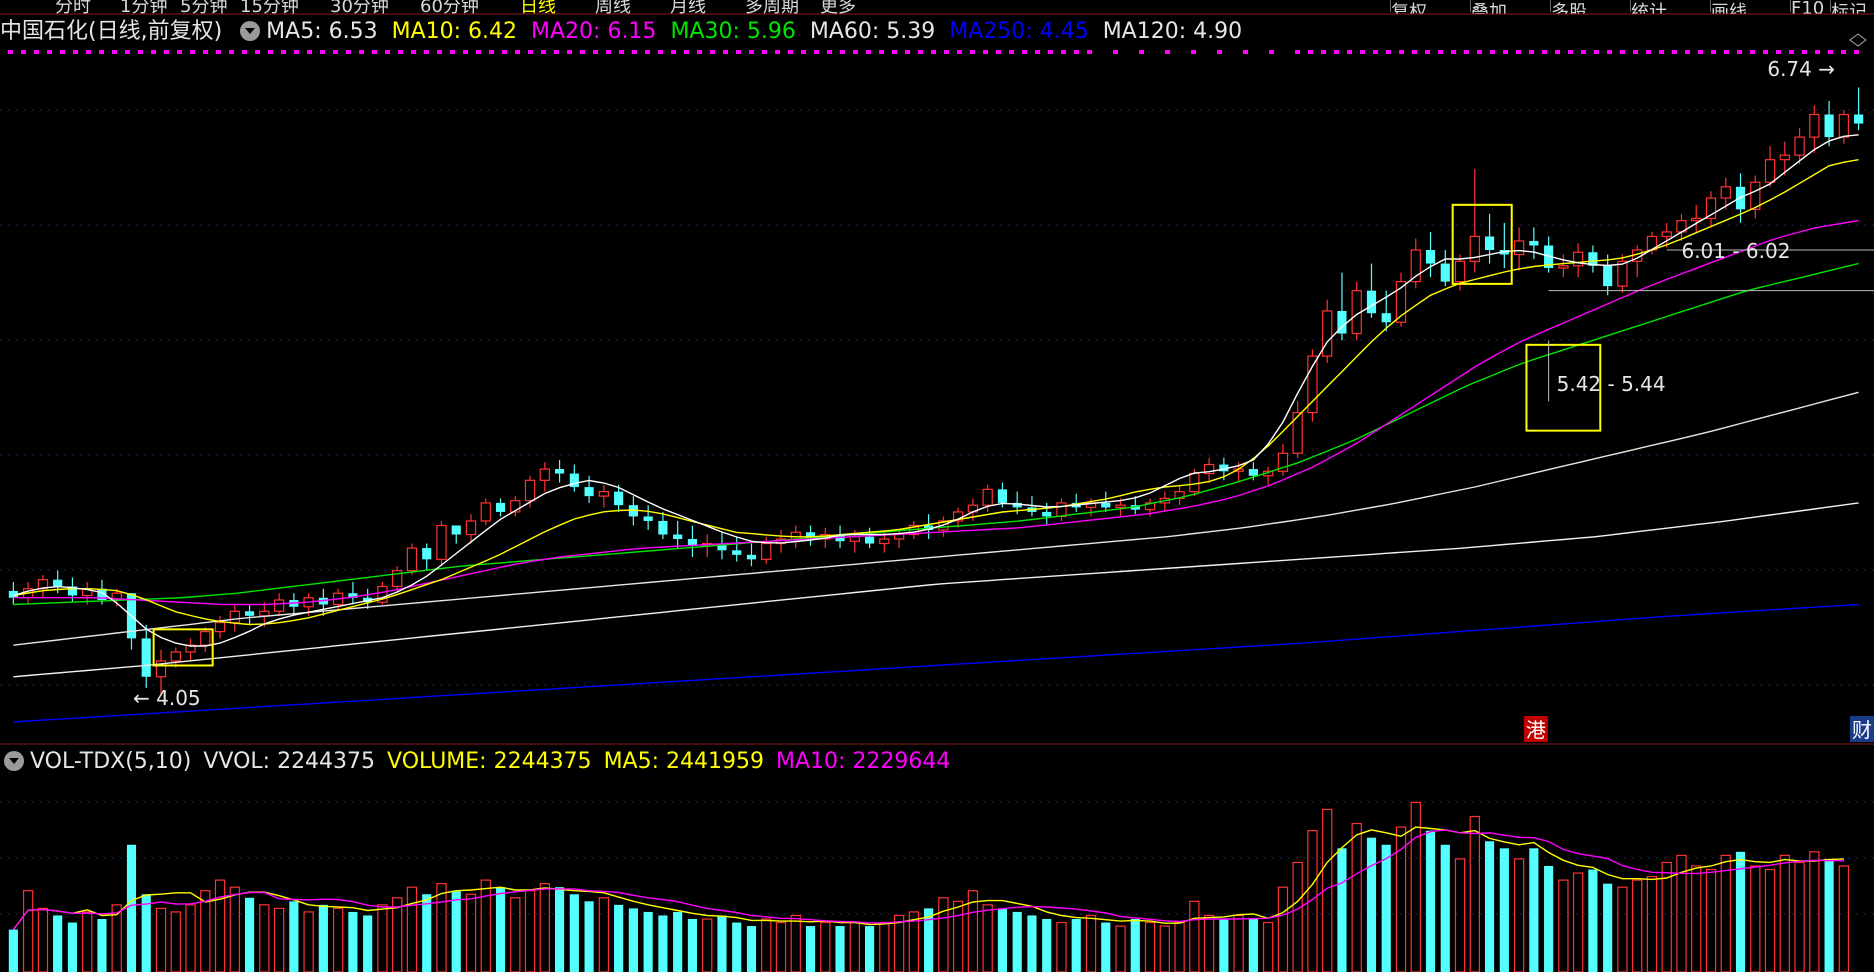  Describe the element at coordinates (1801, 69) in the screenshot. I see `high-price-label: 6.74 →` at that location.